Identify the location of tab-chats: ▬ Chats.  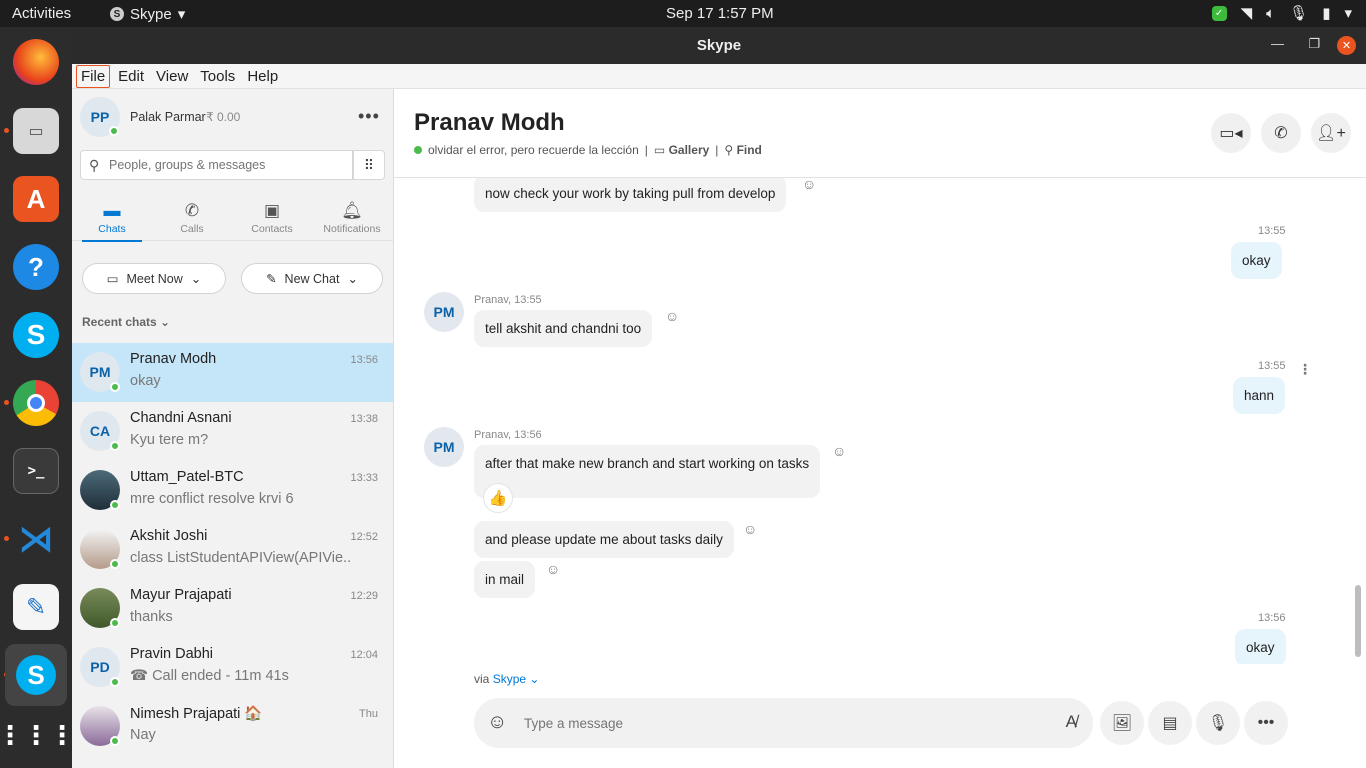
(112, 221).